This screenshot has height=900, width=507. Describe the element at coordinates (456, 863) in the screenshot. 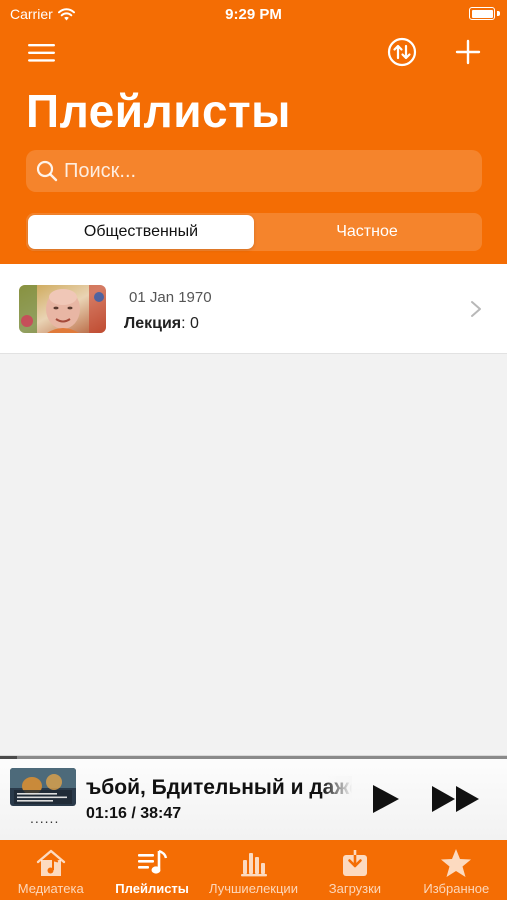

I see `star-icon` at that location.